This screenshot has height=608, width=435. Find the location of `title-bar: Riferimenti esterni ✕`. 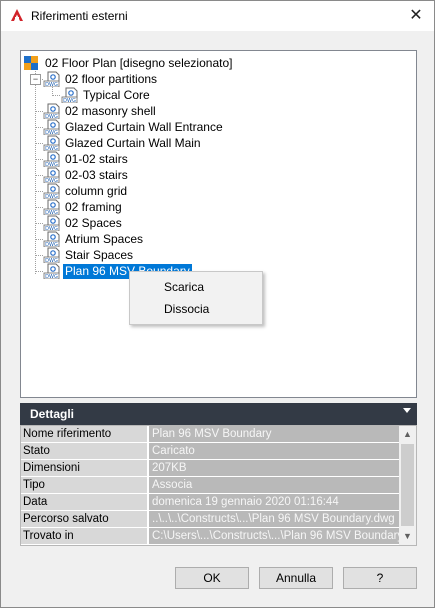

title-bar: Riferimenti esterni ✕ is located at coordinates (217, 16).